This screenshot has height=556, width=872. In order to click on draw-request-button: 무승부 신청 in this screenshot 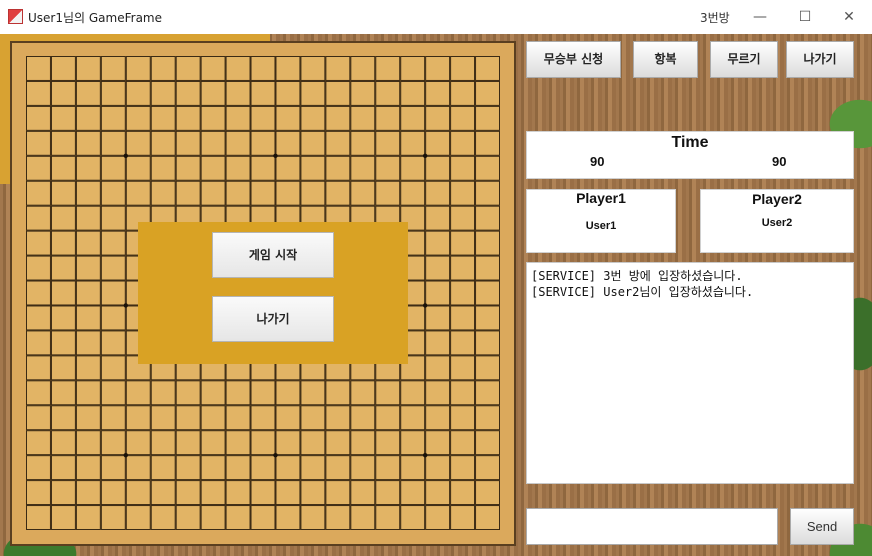, I will do `click(573, 59)`.